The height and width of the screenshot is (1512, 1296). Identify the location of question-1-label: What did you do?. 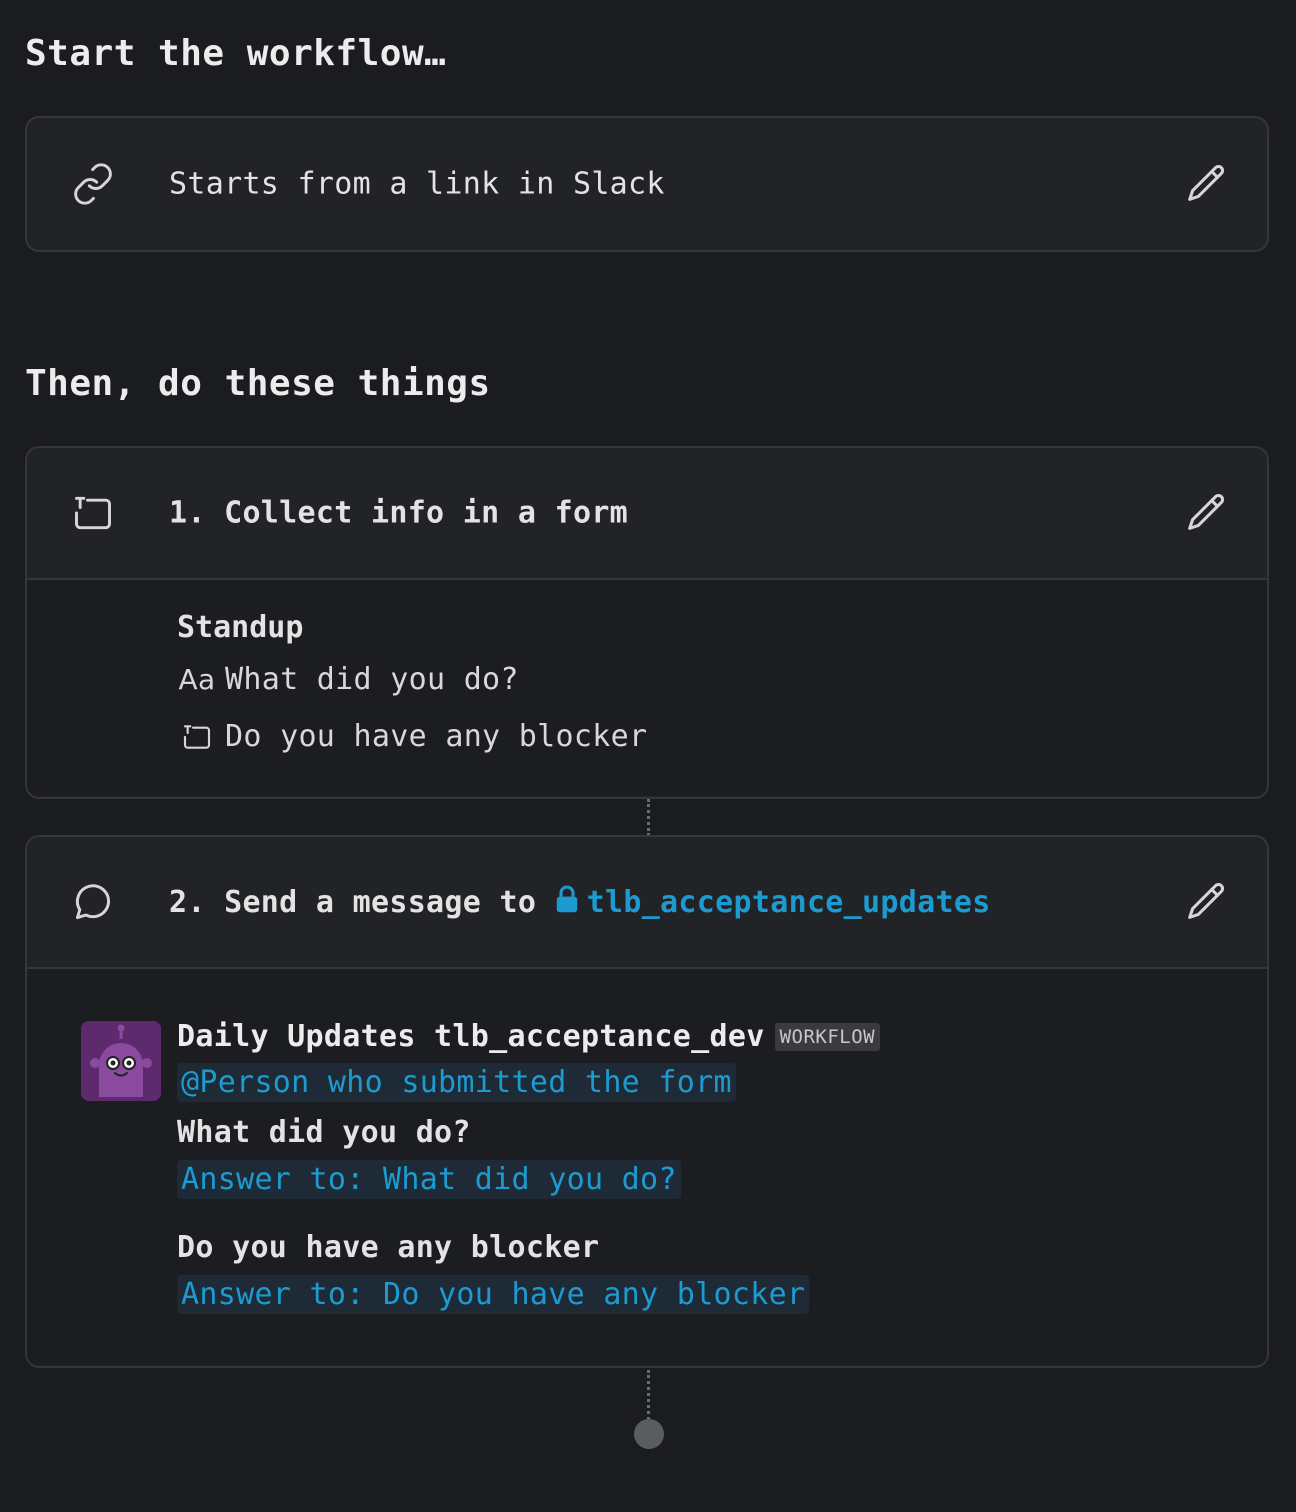
(324, 1132).